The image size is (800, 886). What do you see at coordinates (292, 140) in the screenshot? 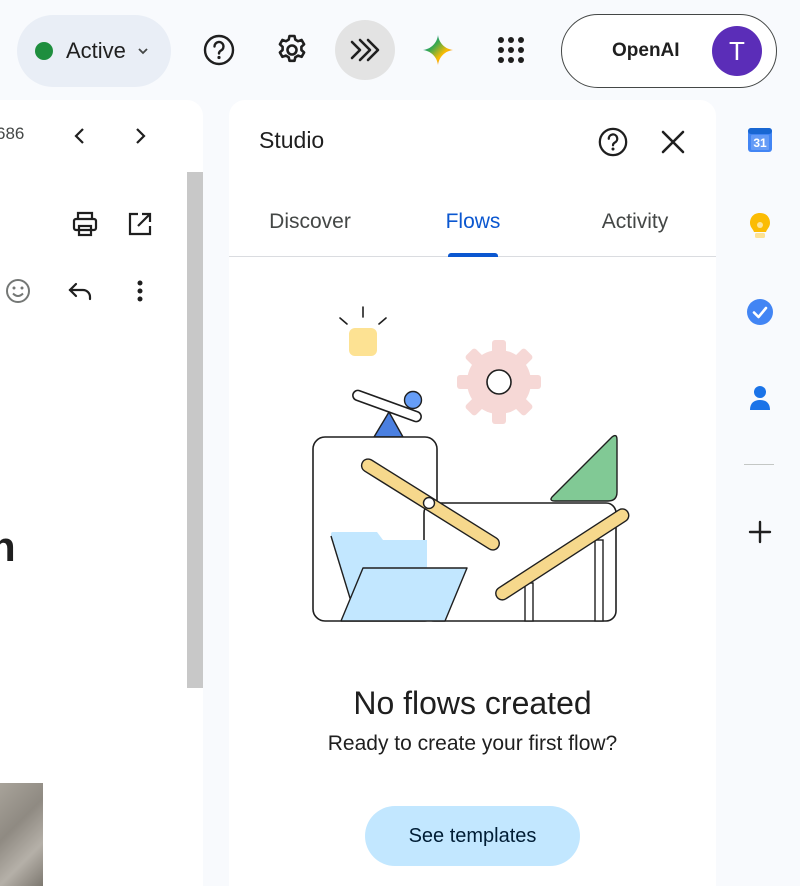
I see `studio-title: Studio` at bounding box center [292, 140].